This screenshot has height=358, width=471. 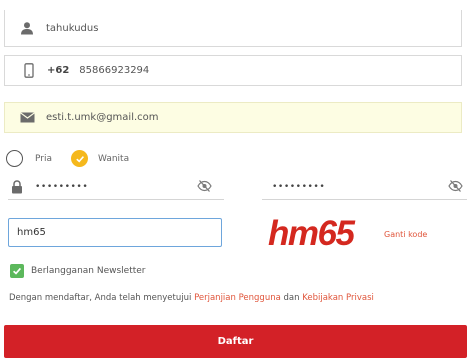 I want to click on email-field: esti.t.umk@gmail.com, so click(x=233, y=117).